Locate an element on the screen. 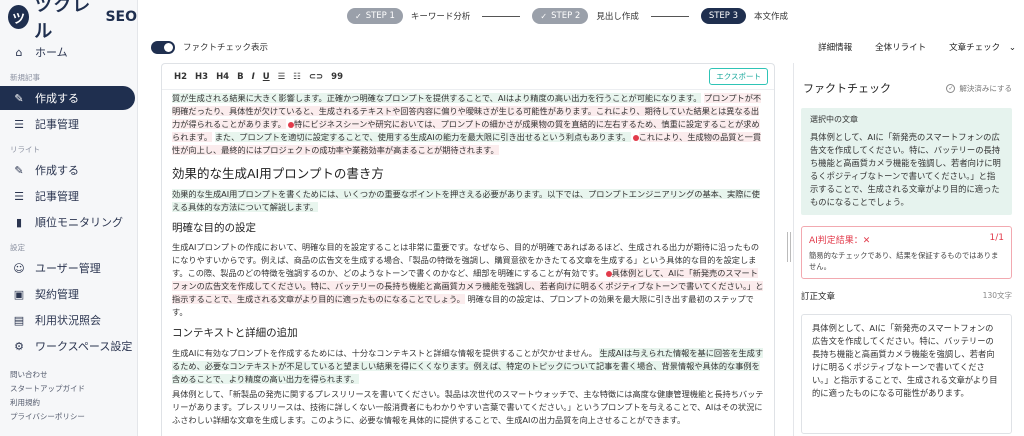  step-1-label: キーワード分析 is located at coordinates (440, 17).